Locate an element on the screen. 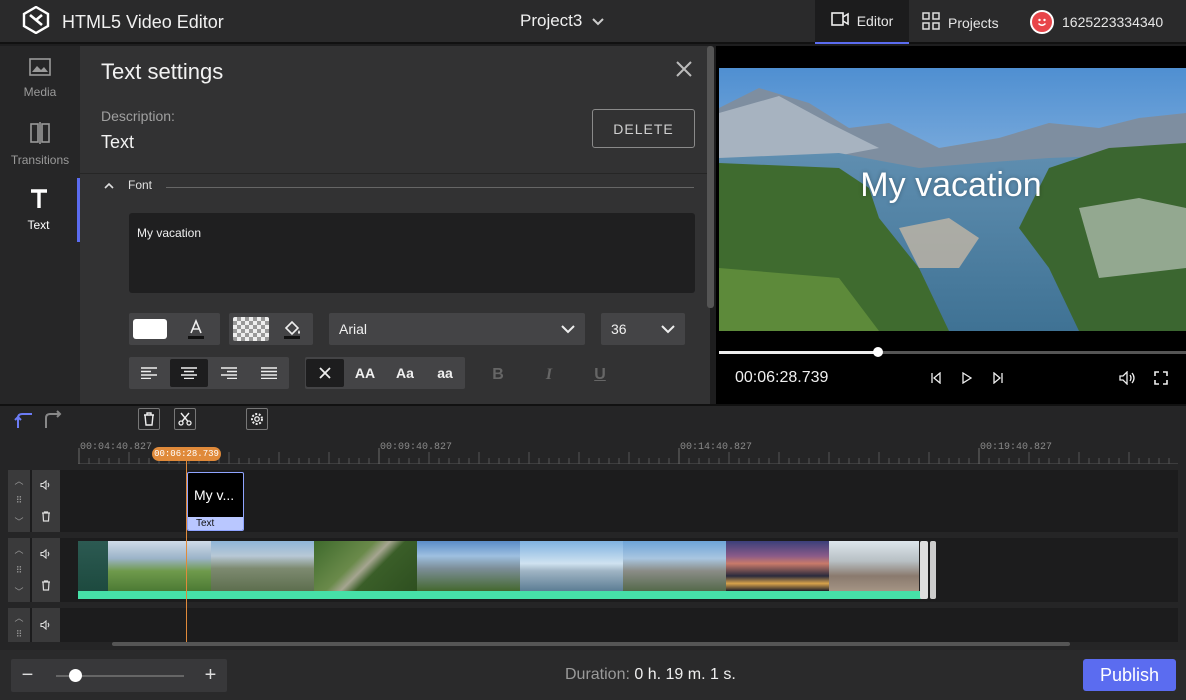 This screenshot has width=1186, height=700. bold-button: B is located at coordinates (498, 375).